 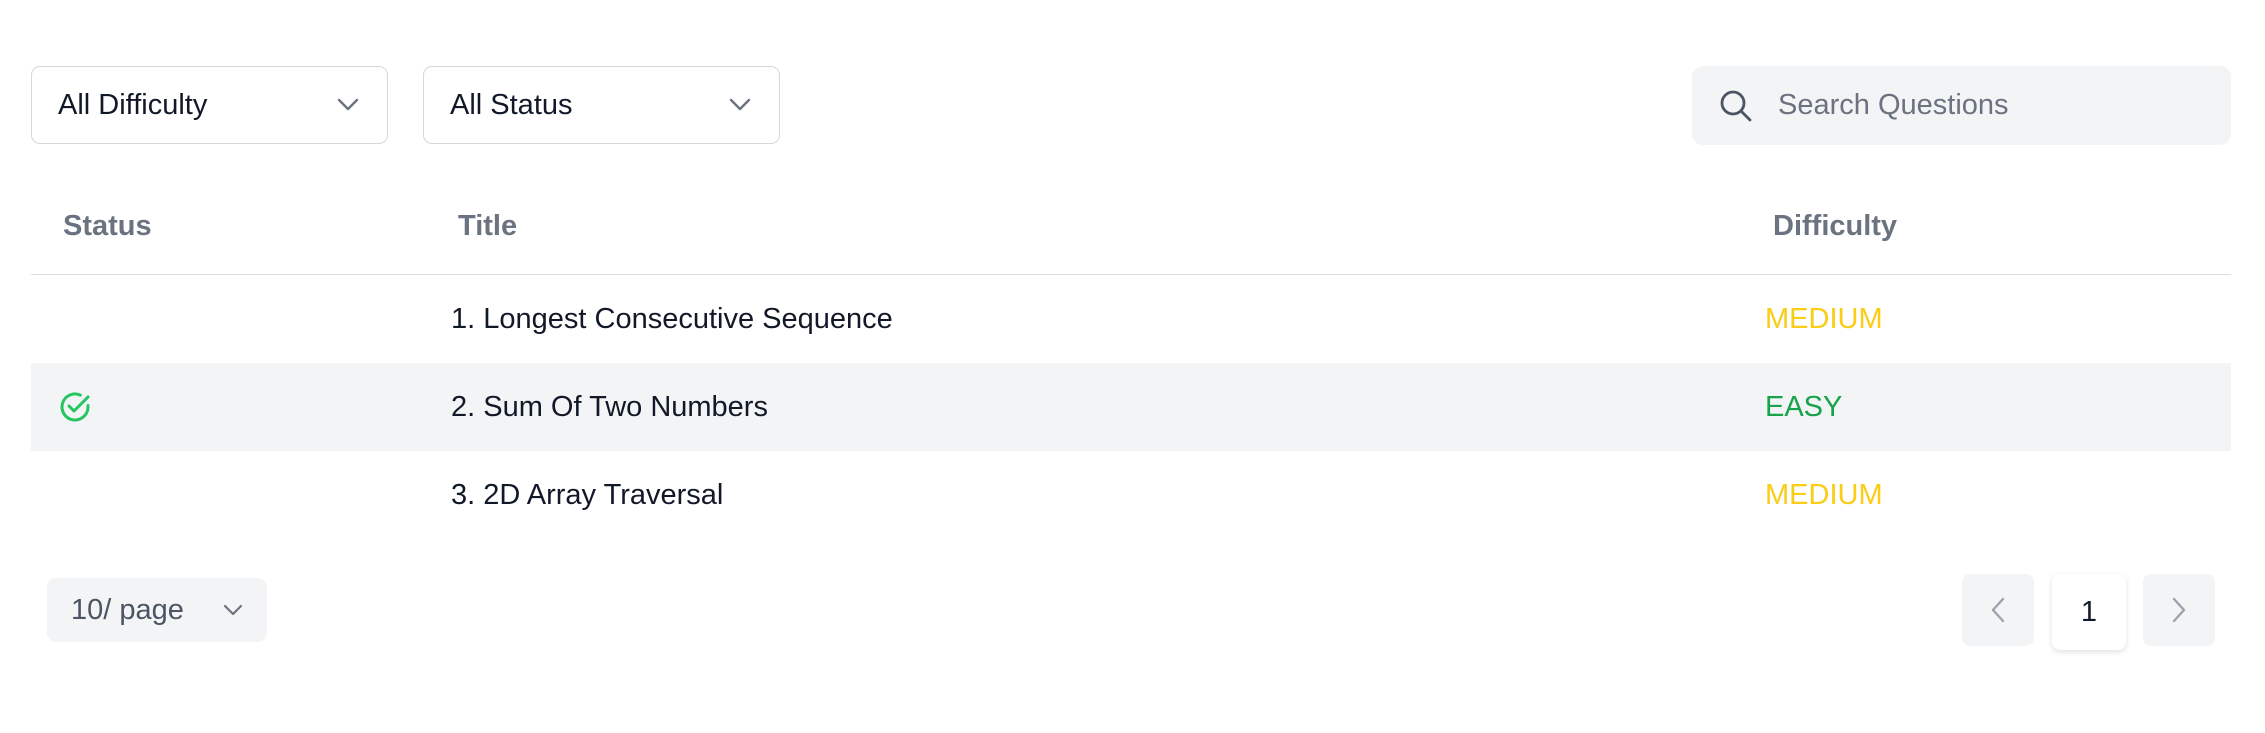 I want to click on search-box, so click(x=1961, y=105).